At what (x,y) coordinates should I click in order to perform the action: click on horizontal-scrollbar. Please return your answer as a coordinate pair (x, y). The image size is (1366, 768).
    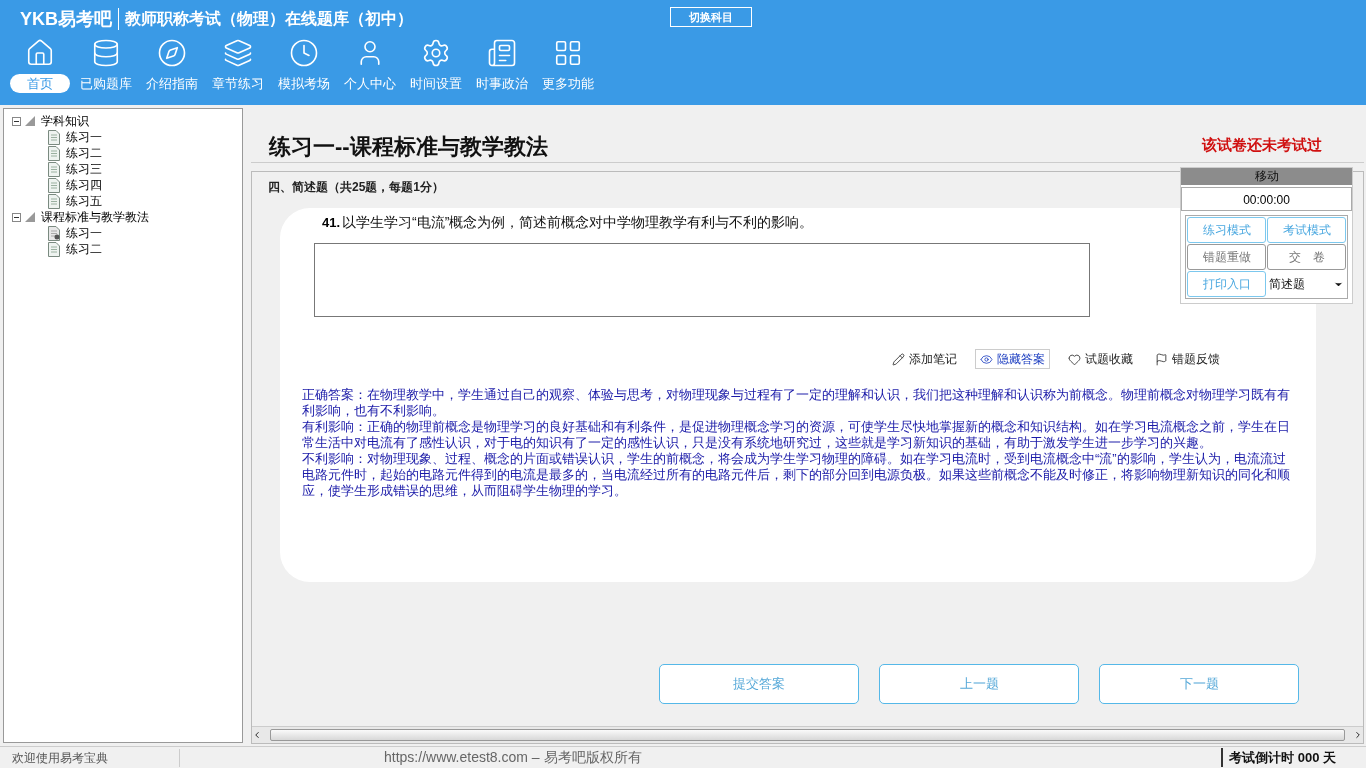
    Looking at the image, I should click on (807, 734).